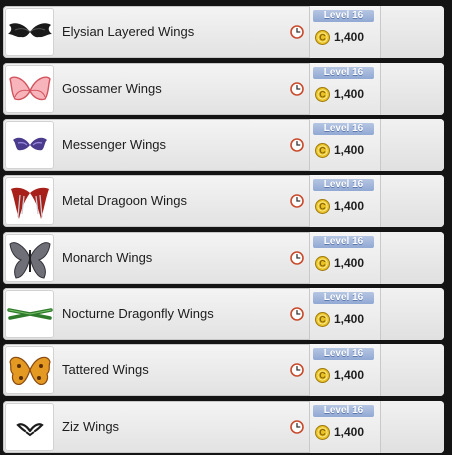 Image resolution: width=452 pixels, height=455 pixels. What do you see at coordinates (29, 88) in the screenshot?
I see `pink-gossamer-wings-icon` at bounding box center [29, 88].